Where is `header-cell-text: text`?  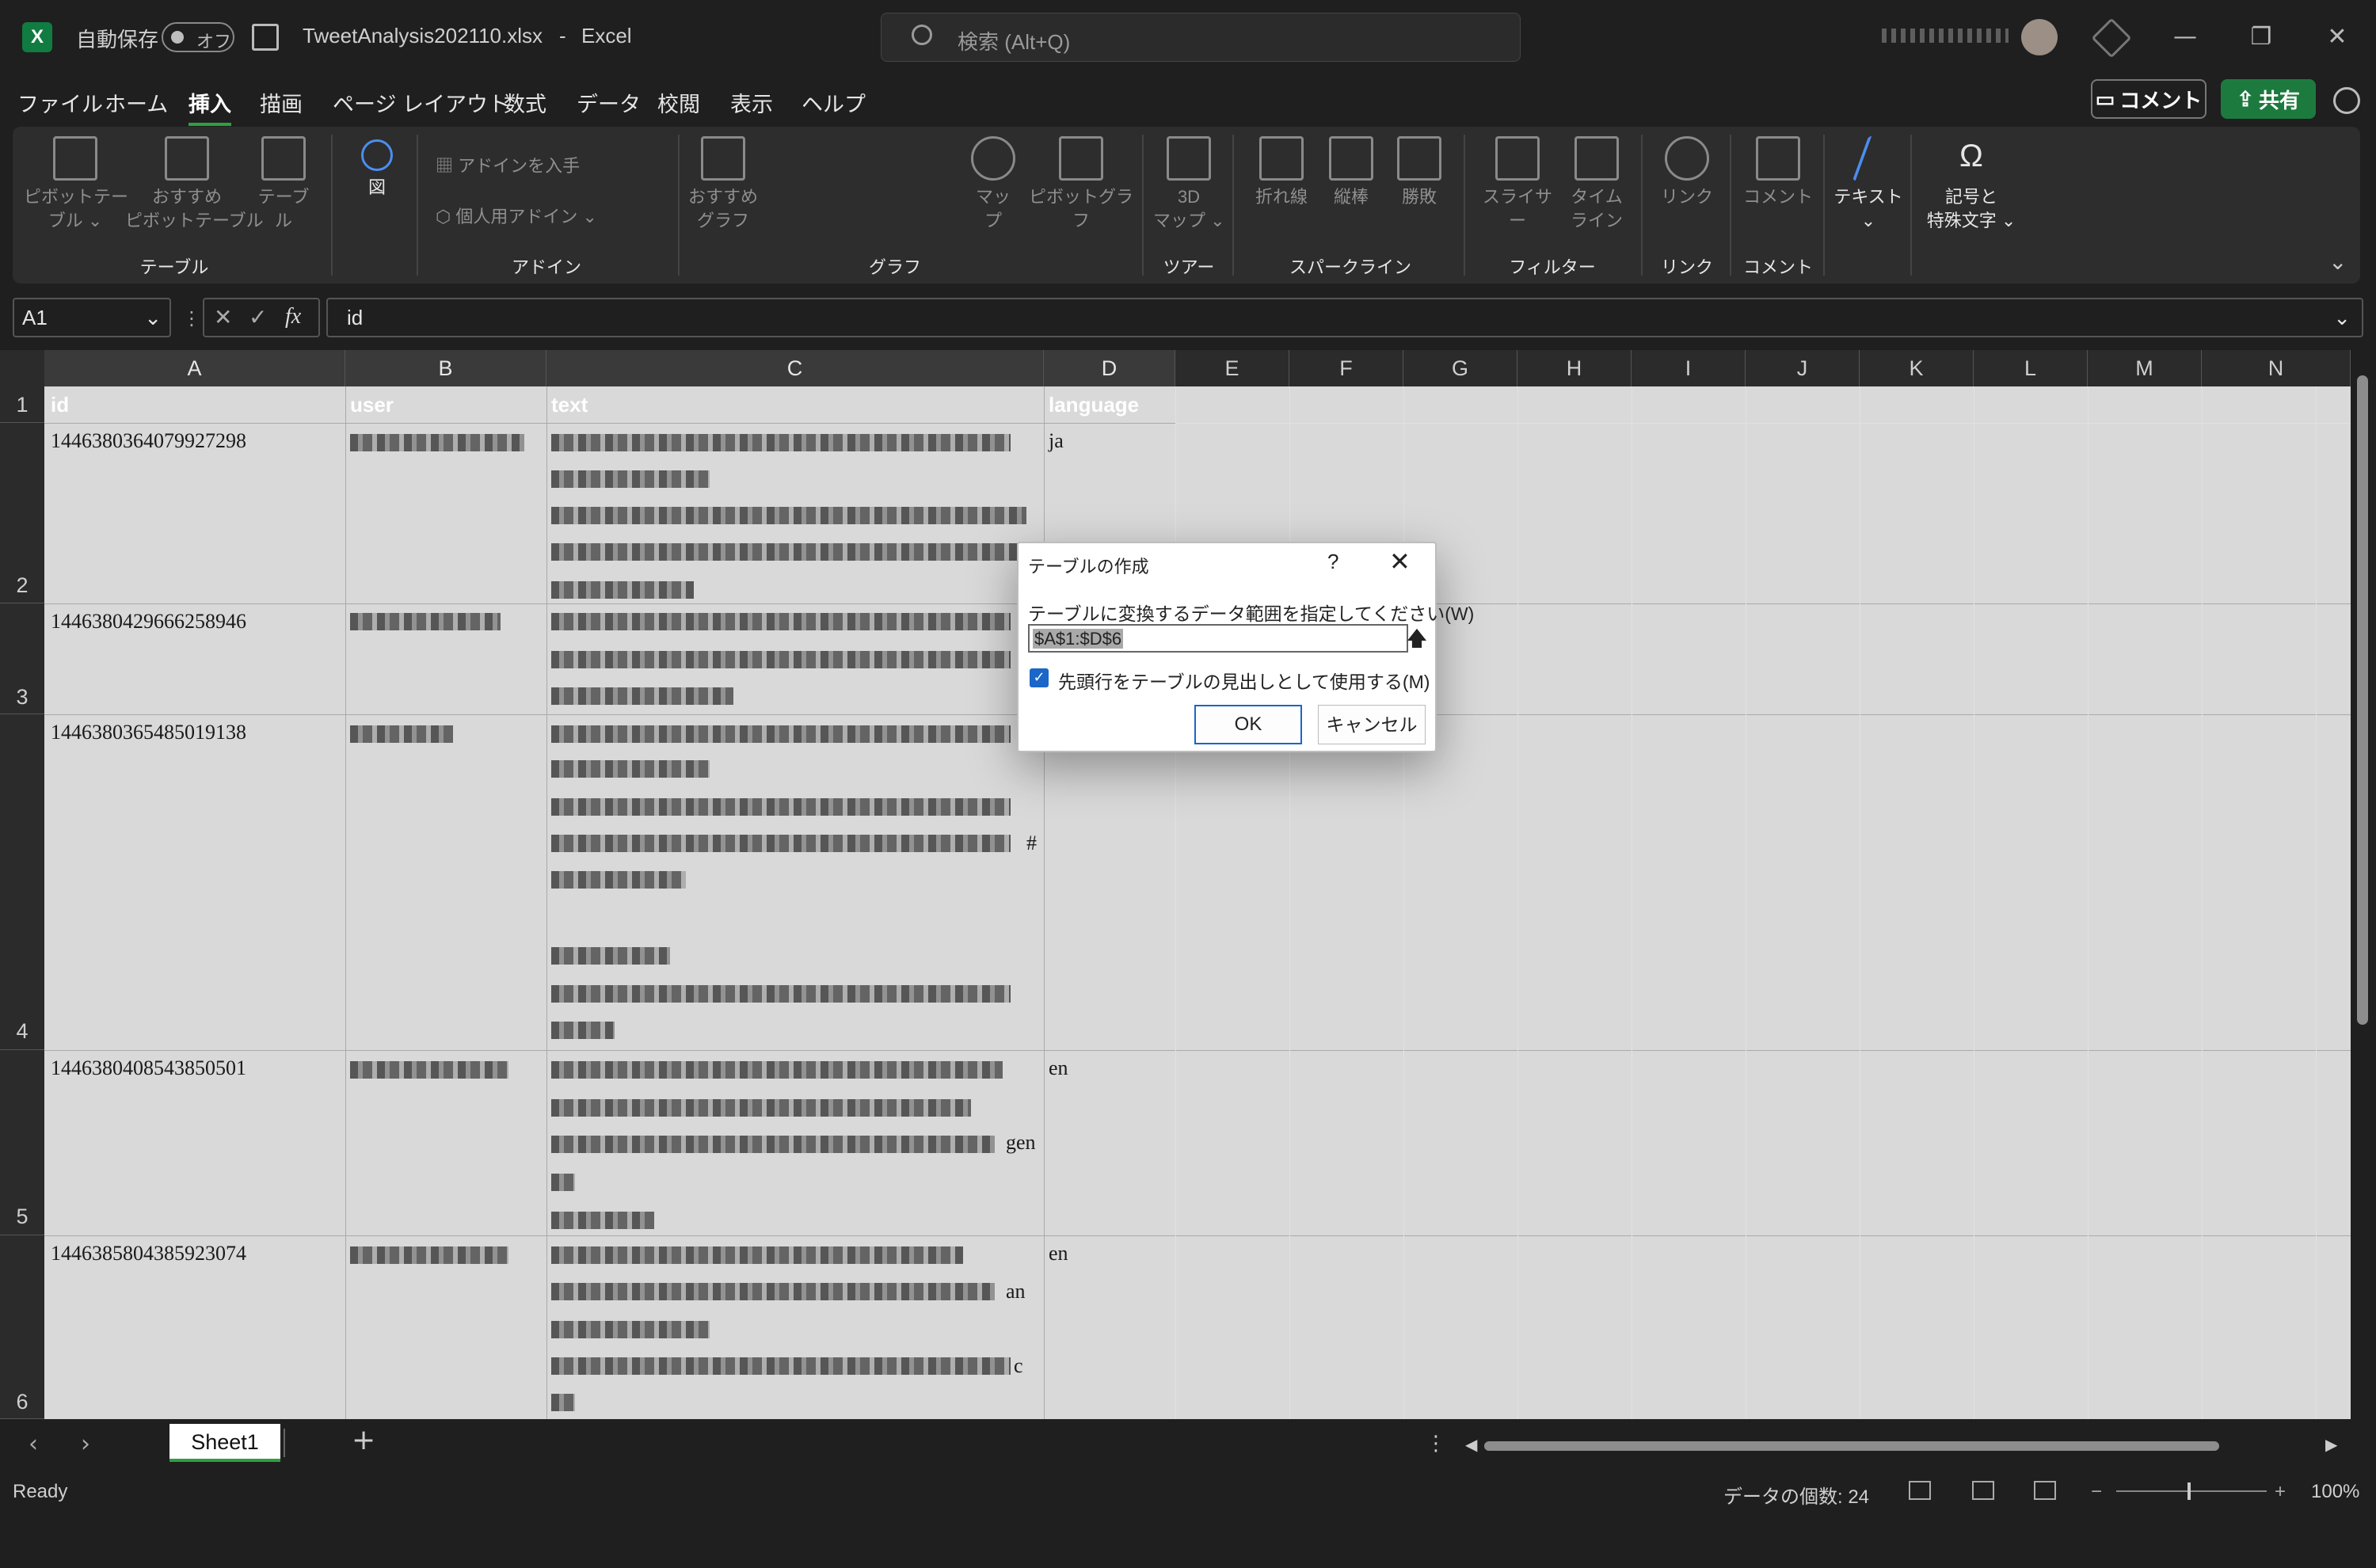 header-cell-text: text is located at coordinates (569, 405).